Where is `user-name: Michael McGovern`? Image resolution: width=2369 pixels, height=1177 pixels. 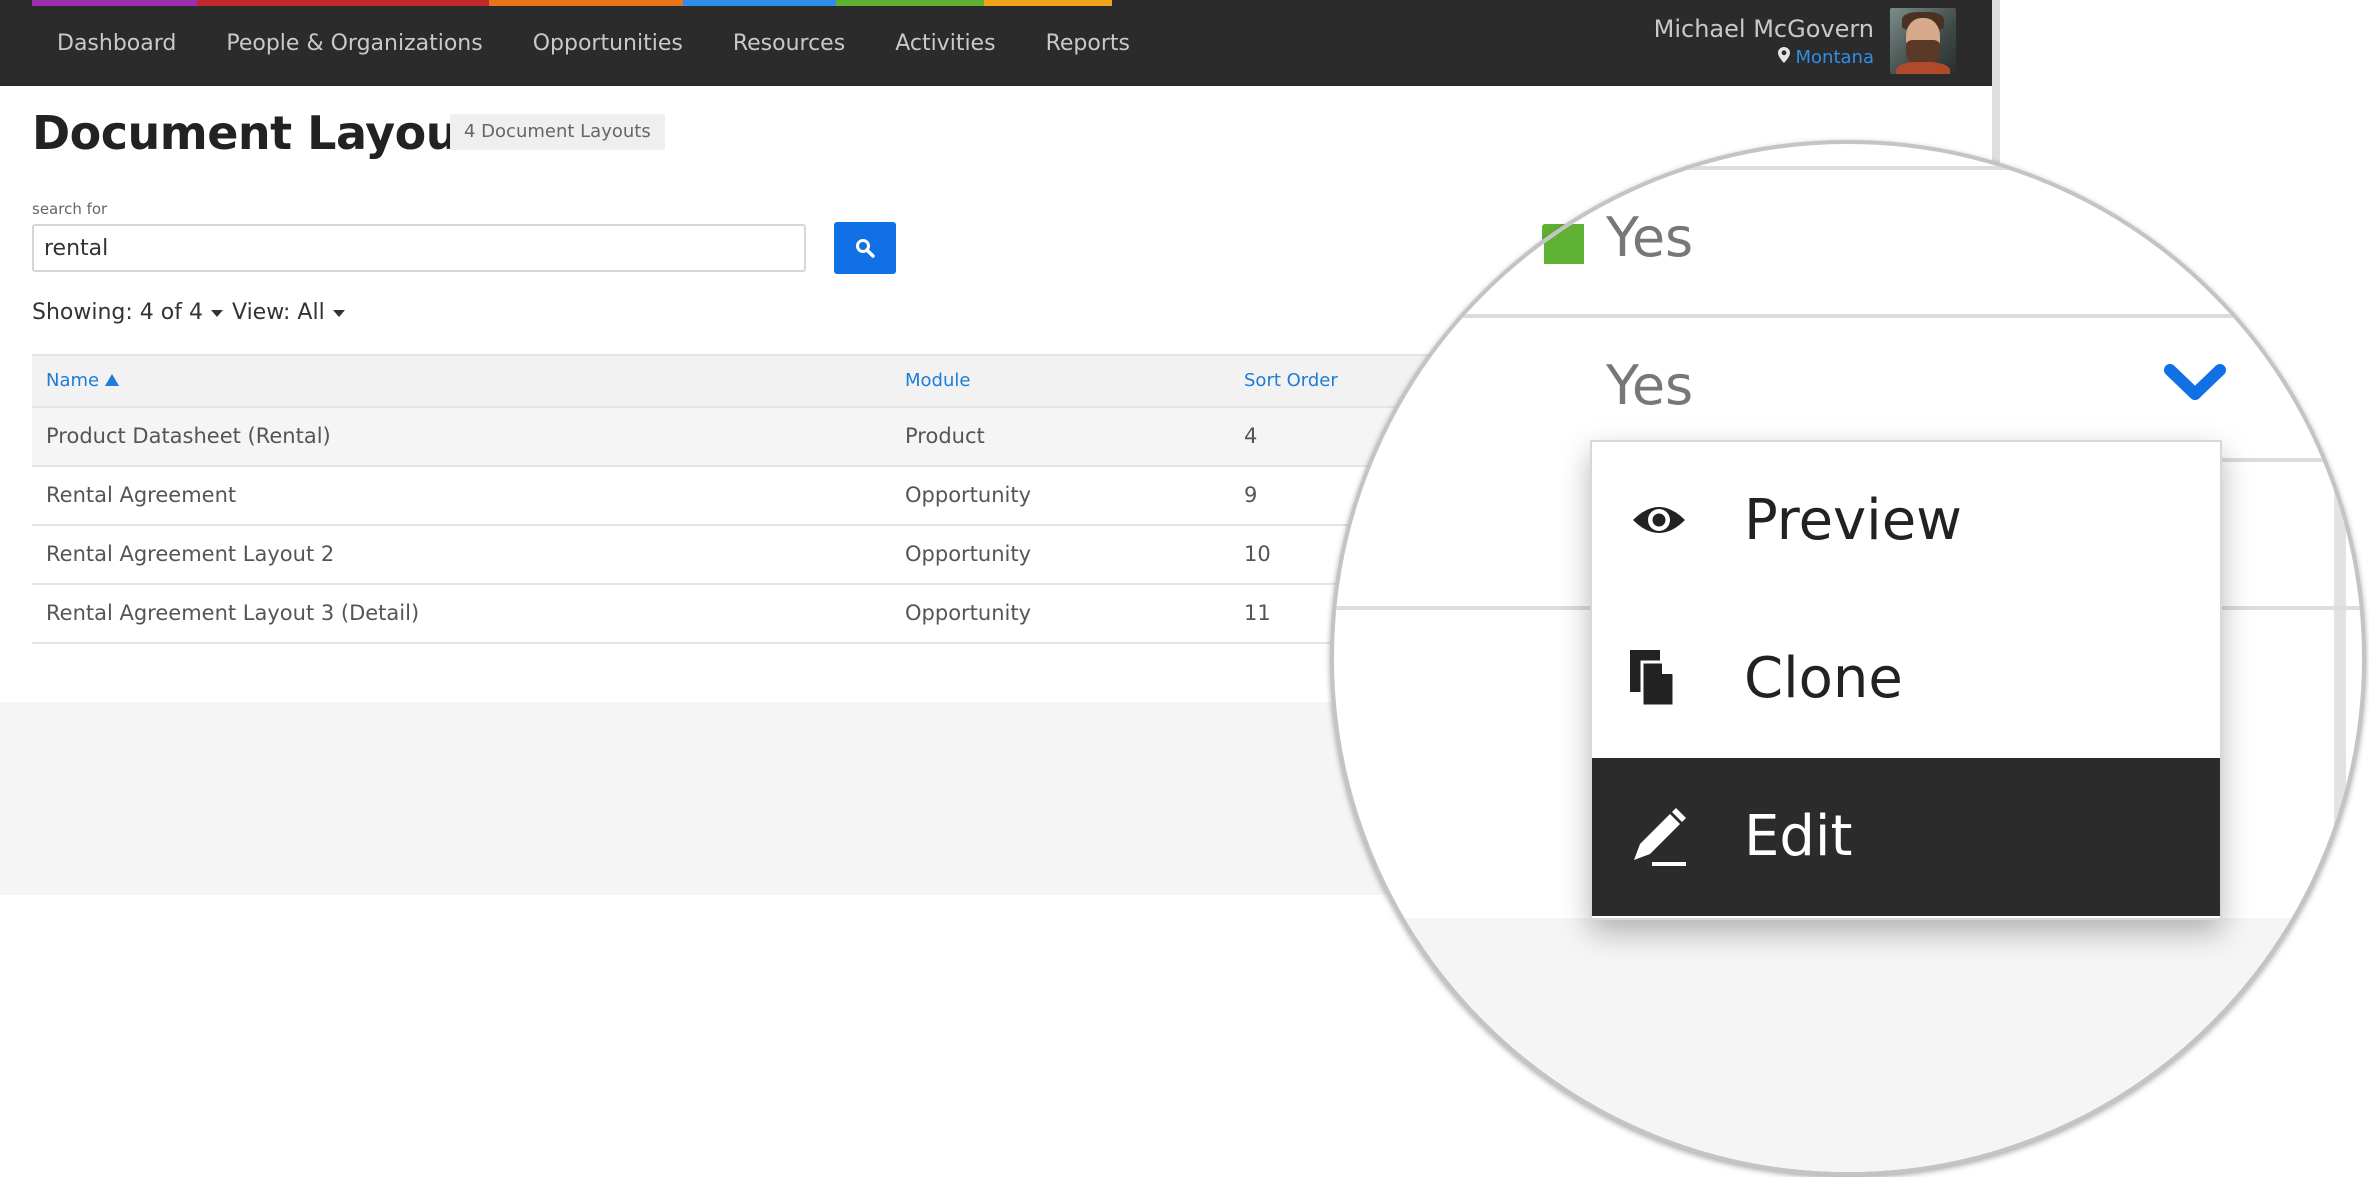 user-name: Michael McGovern is located at coordinates (1763, 29).